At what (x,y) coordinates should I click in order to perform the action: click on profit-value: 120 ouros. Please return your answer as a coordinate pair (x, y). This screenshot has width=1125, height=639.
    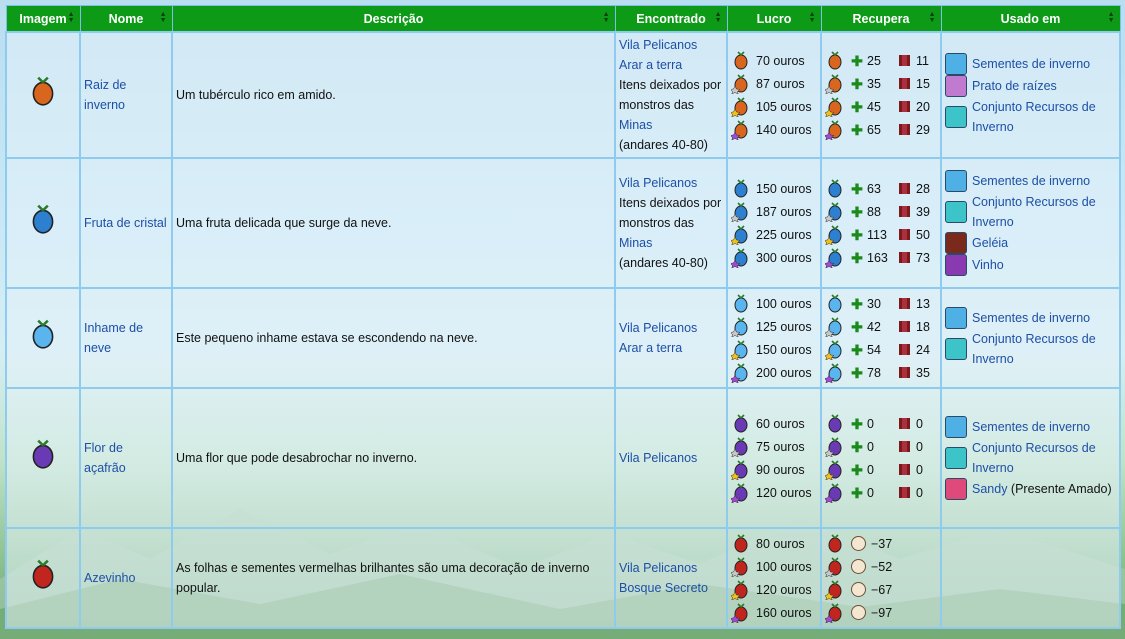
    Looking at the image, I should click on (784, 589).